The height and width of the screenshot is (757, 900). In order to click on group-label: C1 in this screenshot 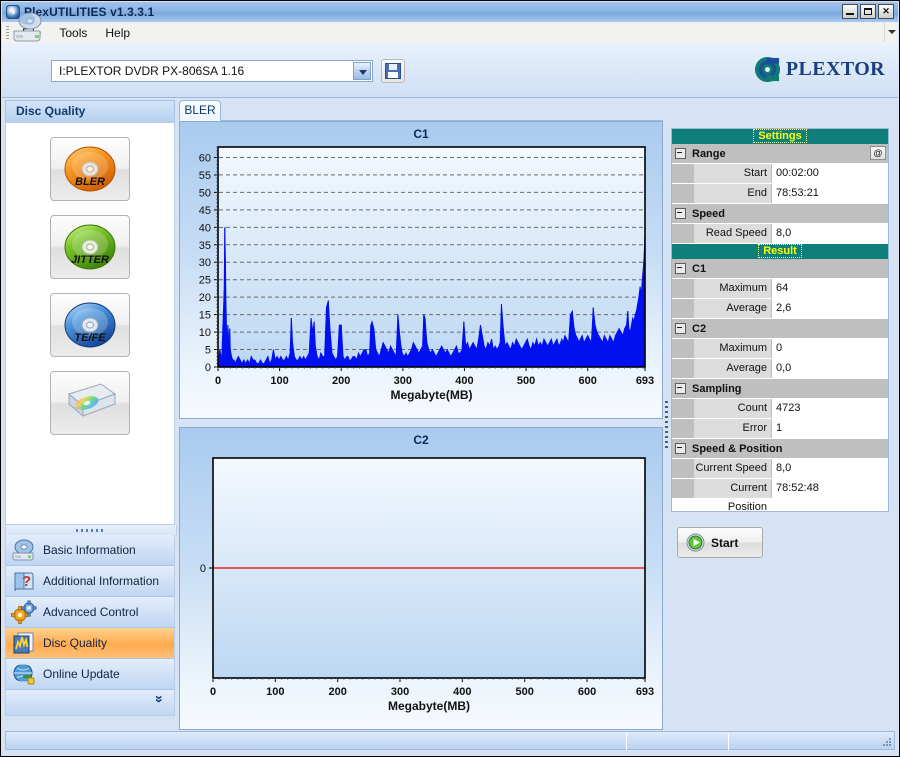, I will do `click(699, 268)`.